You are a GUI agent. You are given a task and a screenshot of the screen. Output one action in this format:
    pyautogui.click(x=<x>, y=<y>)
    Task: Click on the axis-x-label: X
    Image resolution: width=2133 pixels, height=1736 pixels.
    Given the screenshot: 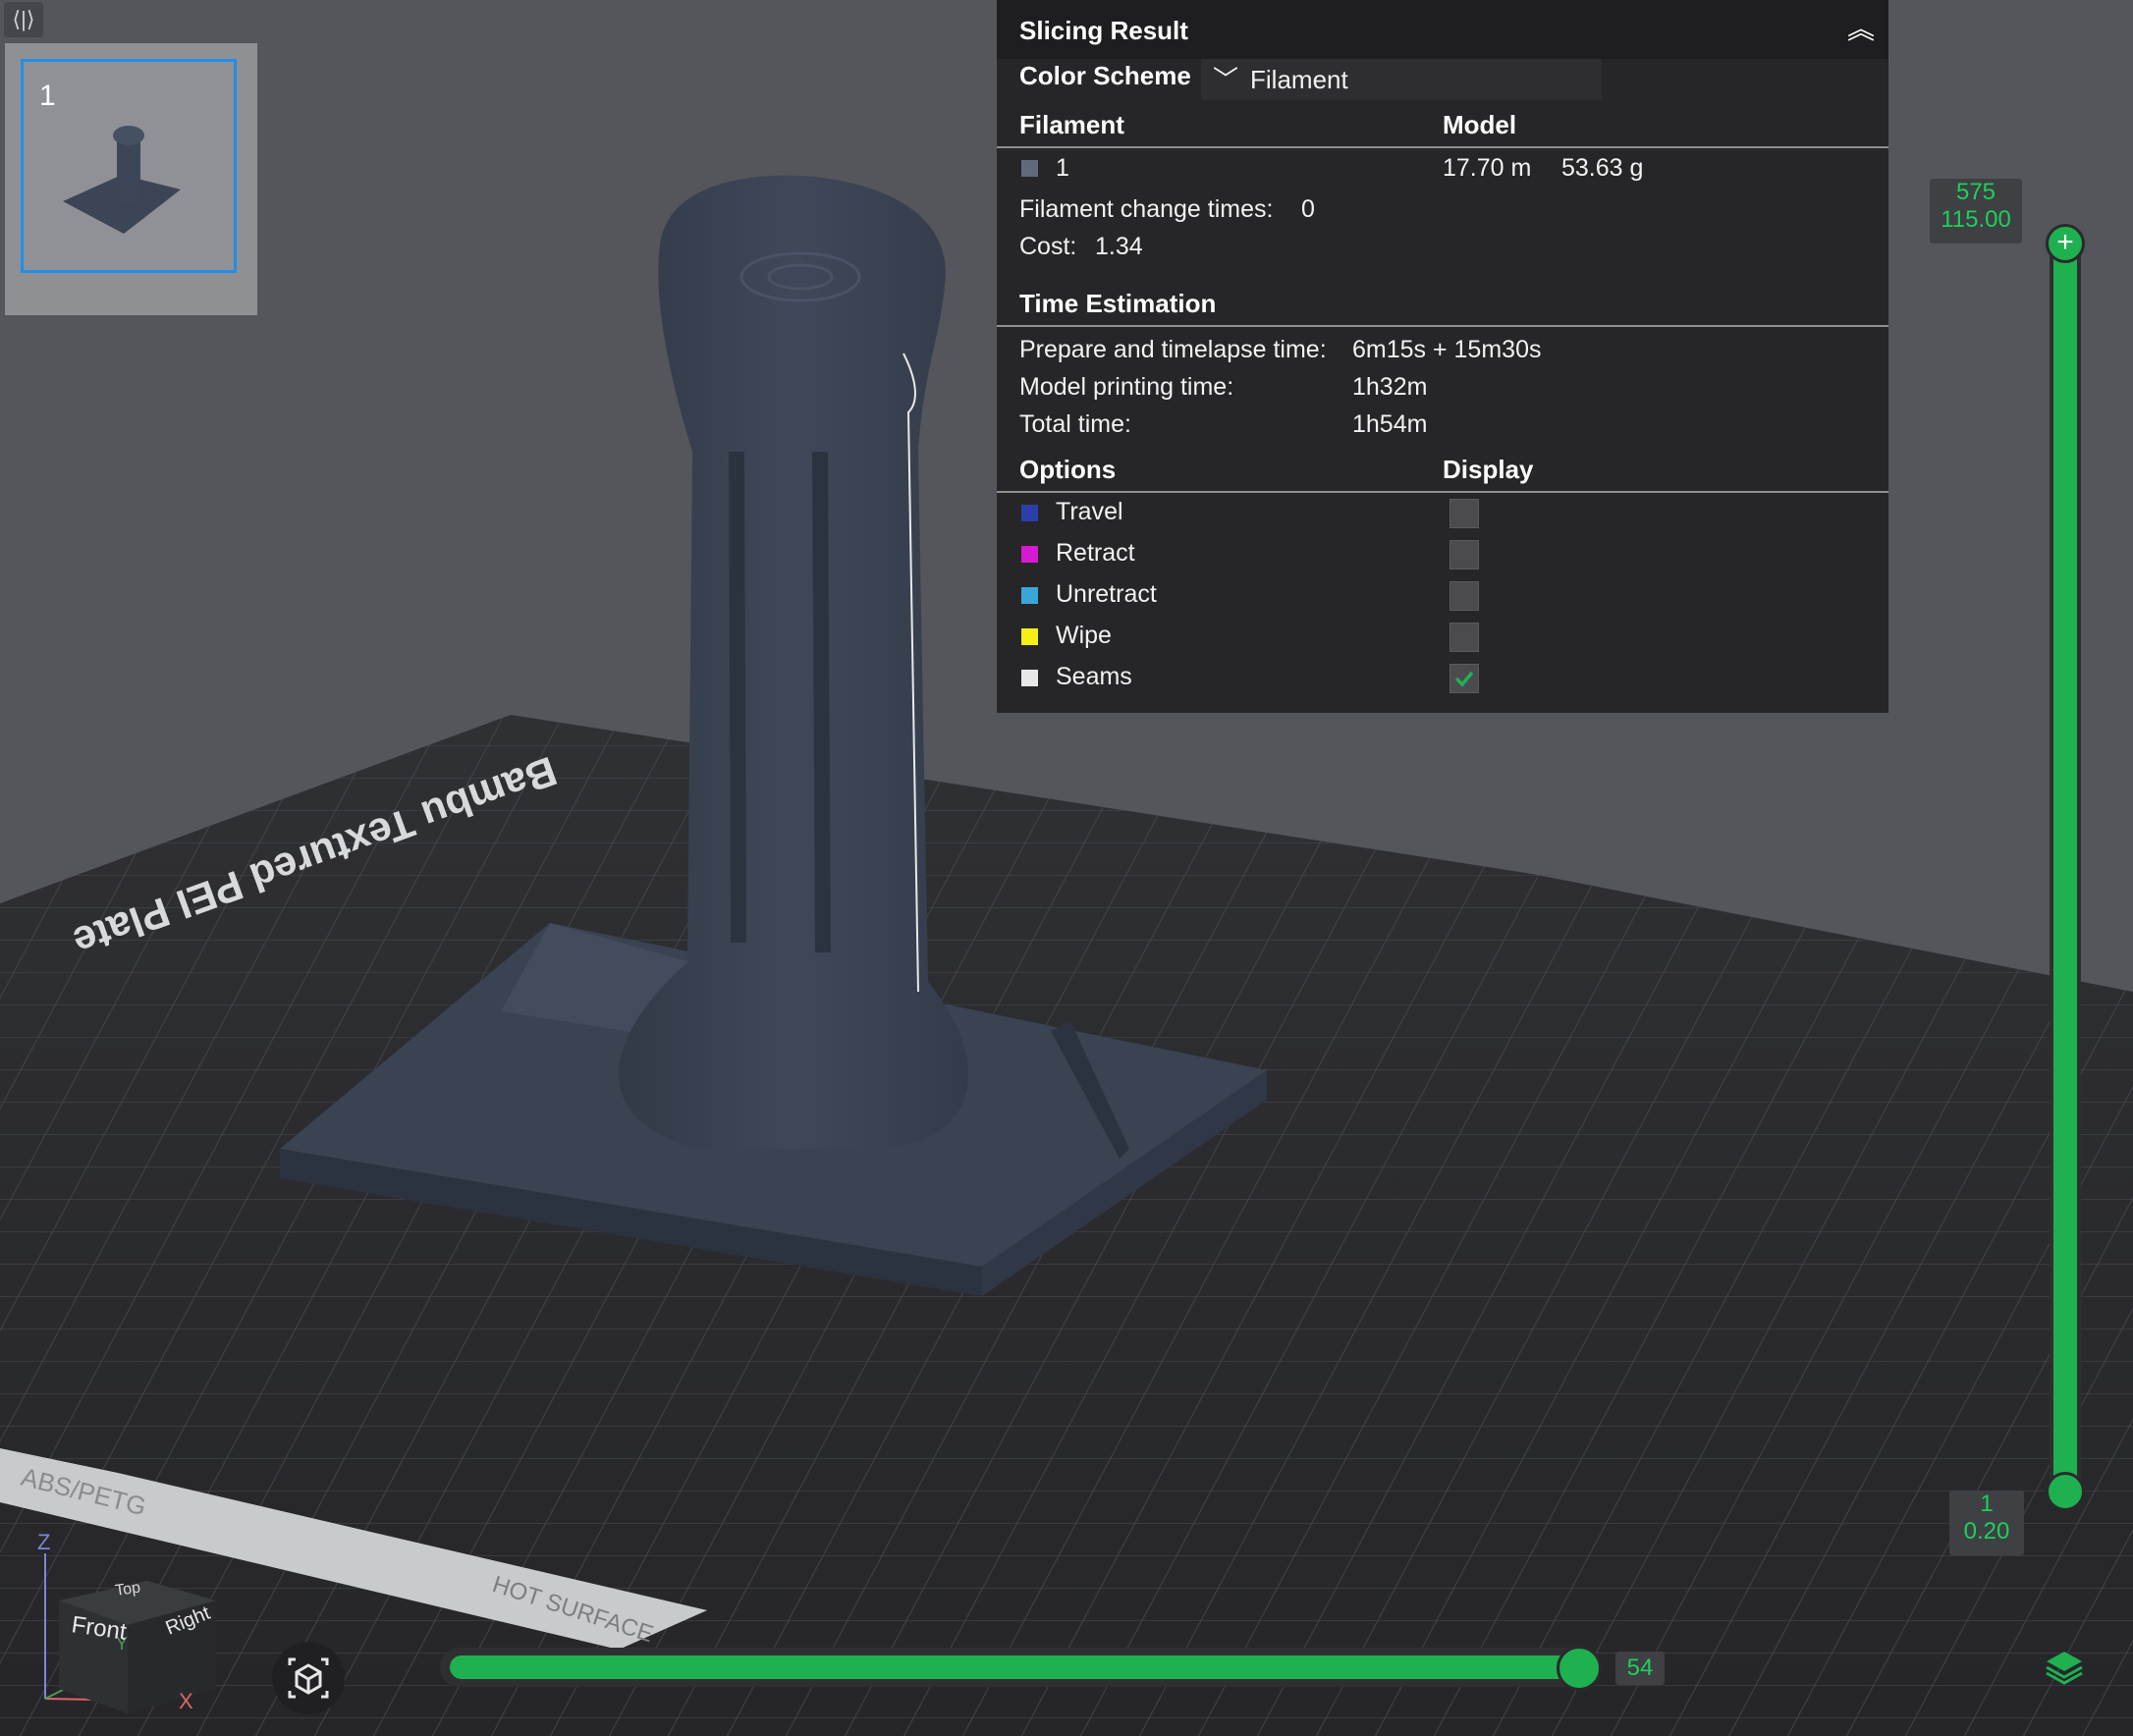 What is the action you would take?
    pyautogui.click(x=186, y=1701)
    